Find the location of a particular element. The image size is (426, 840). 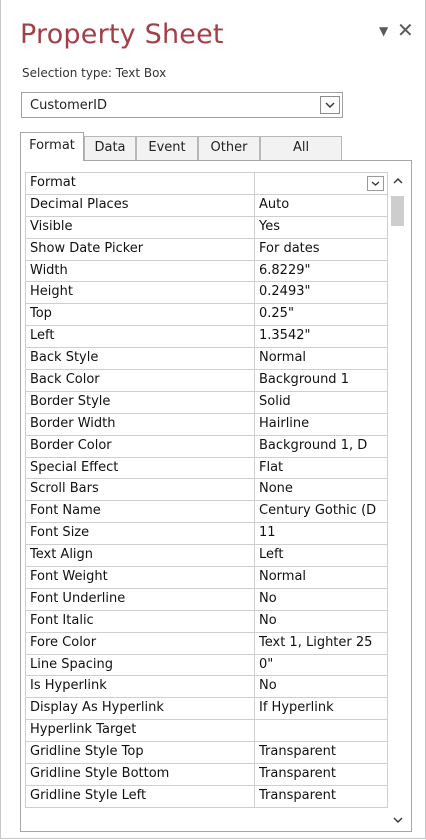

table-row: Gridline Style Left Transparent is located at coordinates (207, 796).